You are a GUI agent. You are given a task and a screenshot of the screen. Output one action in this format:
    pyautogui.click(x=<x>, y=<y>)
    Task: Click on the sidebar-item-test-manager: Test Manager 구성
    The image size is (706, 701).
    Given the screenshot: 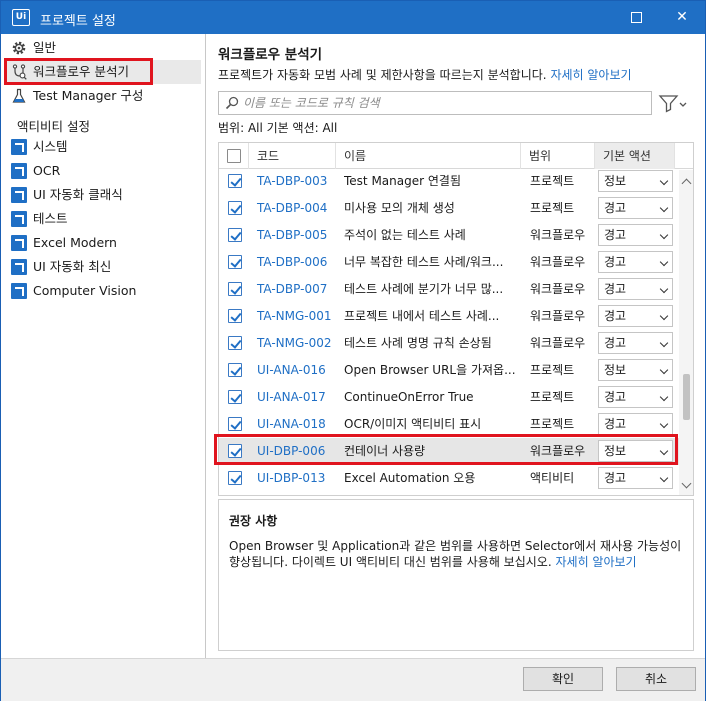 What is the action you would take?
    pyautogui.click(x=103, y=96)
    